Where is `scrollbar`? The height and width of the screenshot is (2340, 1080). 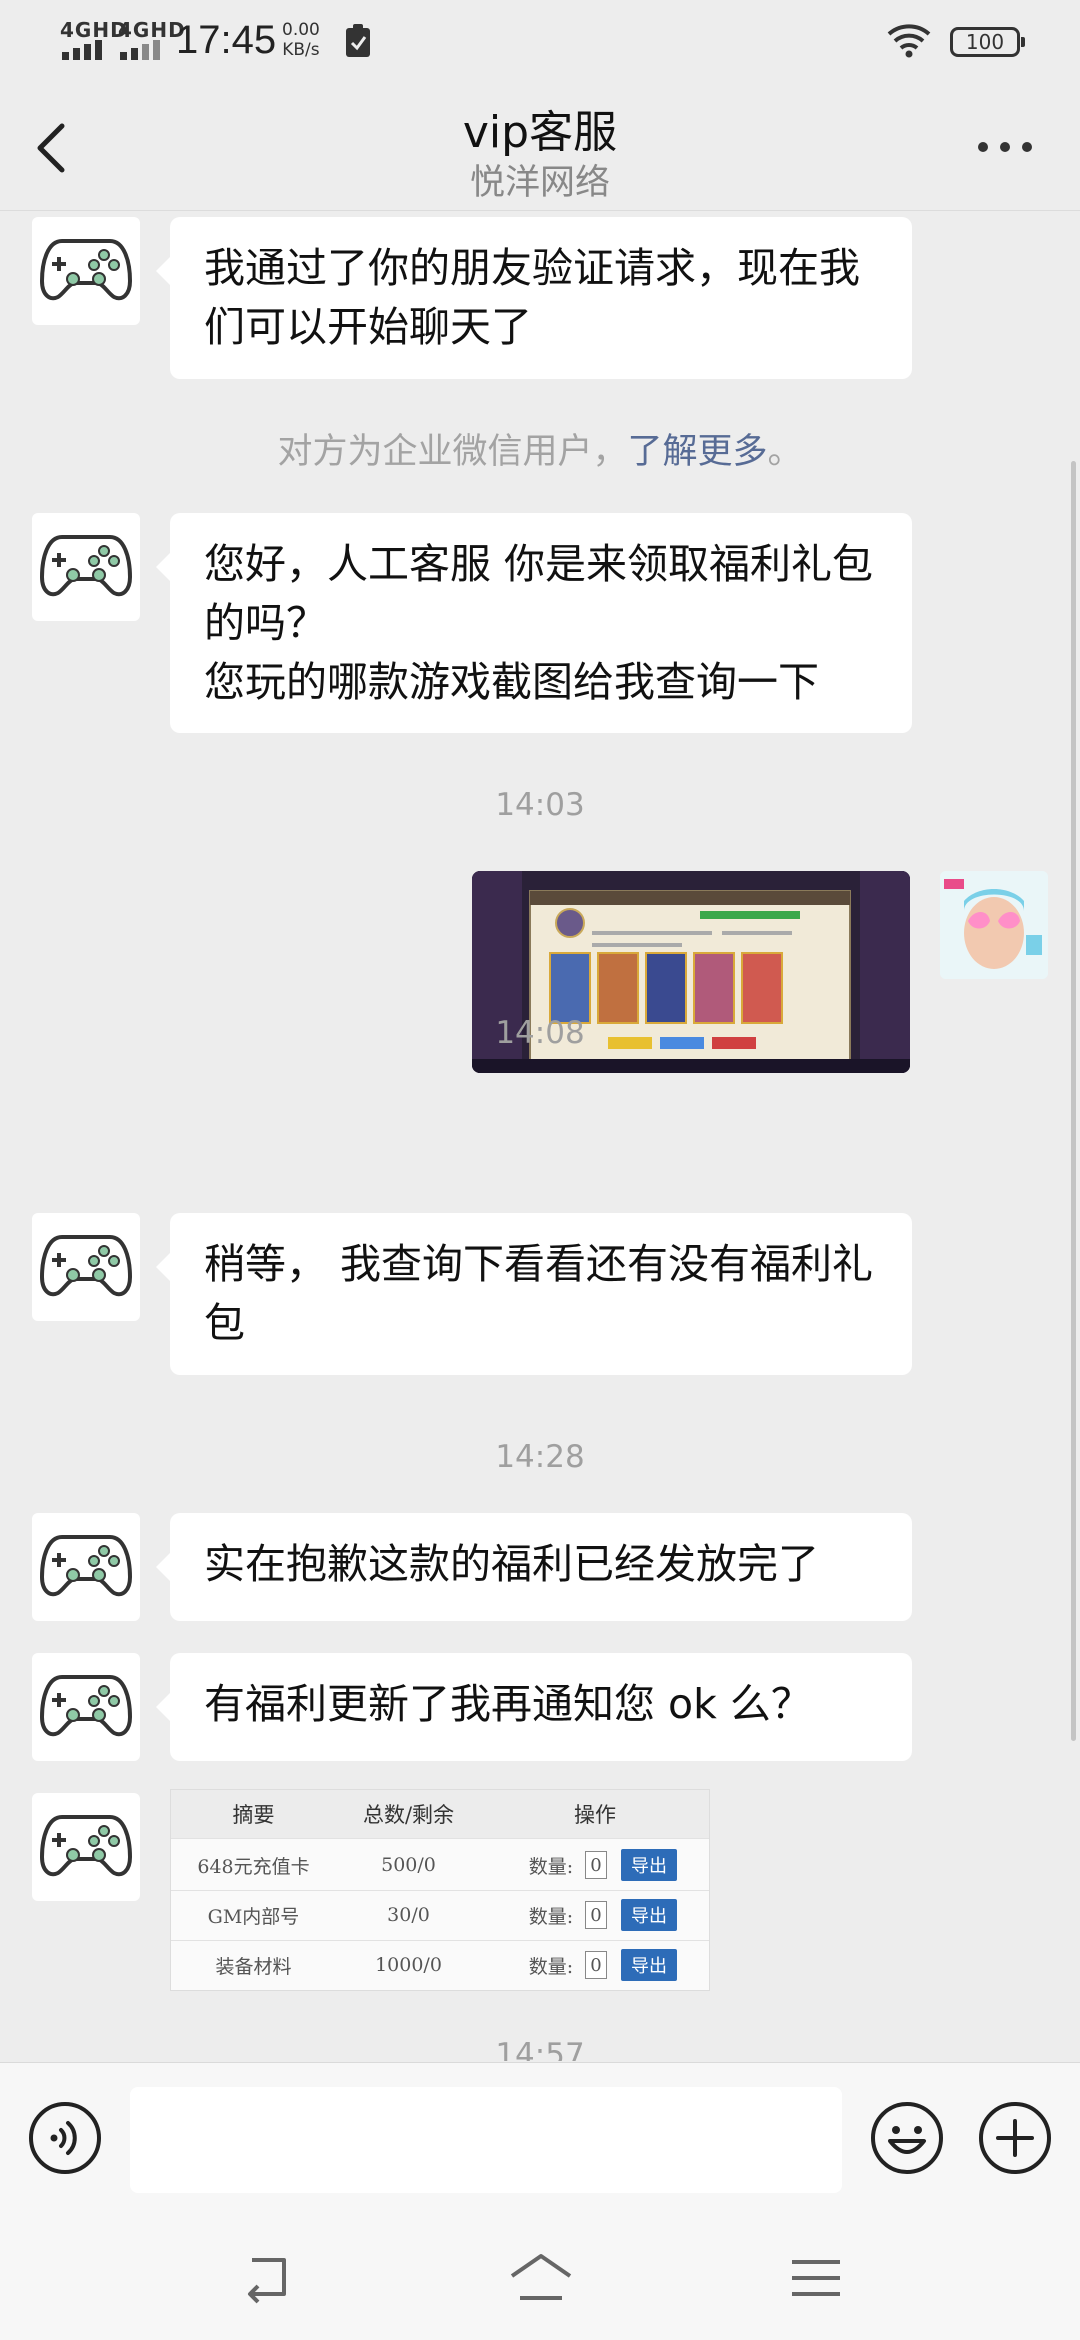
scrollbar is located at coordinates (1073, 1101).